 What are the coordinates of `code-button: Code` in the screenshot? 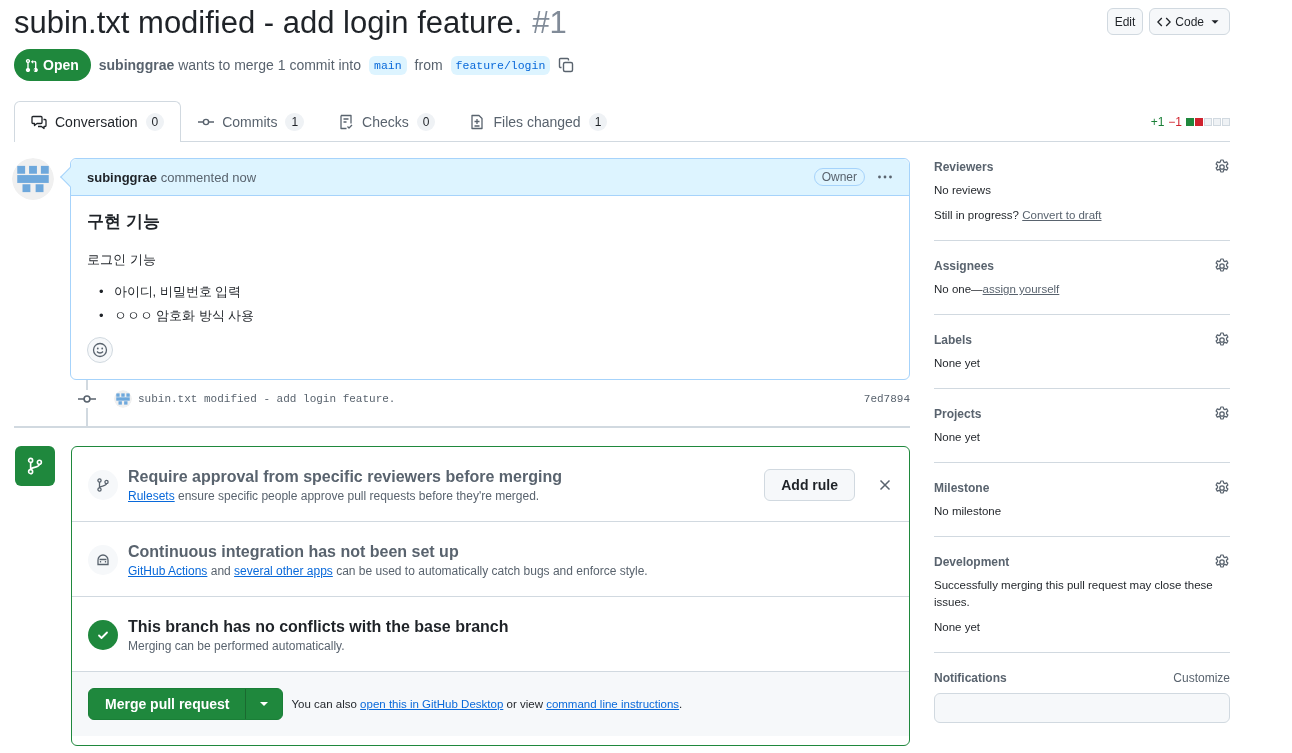 It's located at (1189, 21).